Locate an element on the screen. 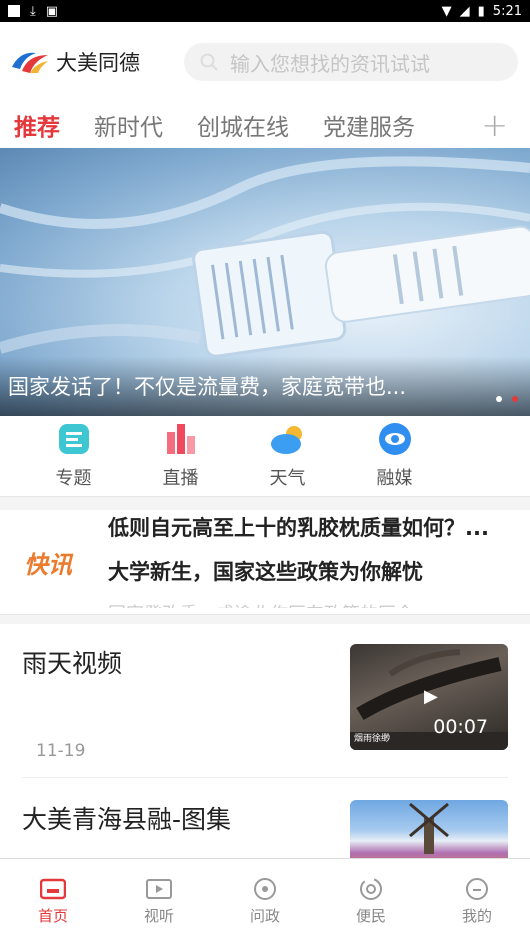 This screenshot has height=942, width=530. search-bar: 输入您想找的资讯试试 is located at coordinates (351, 62).